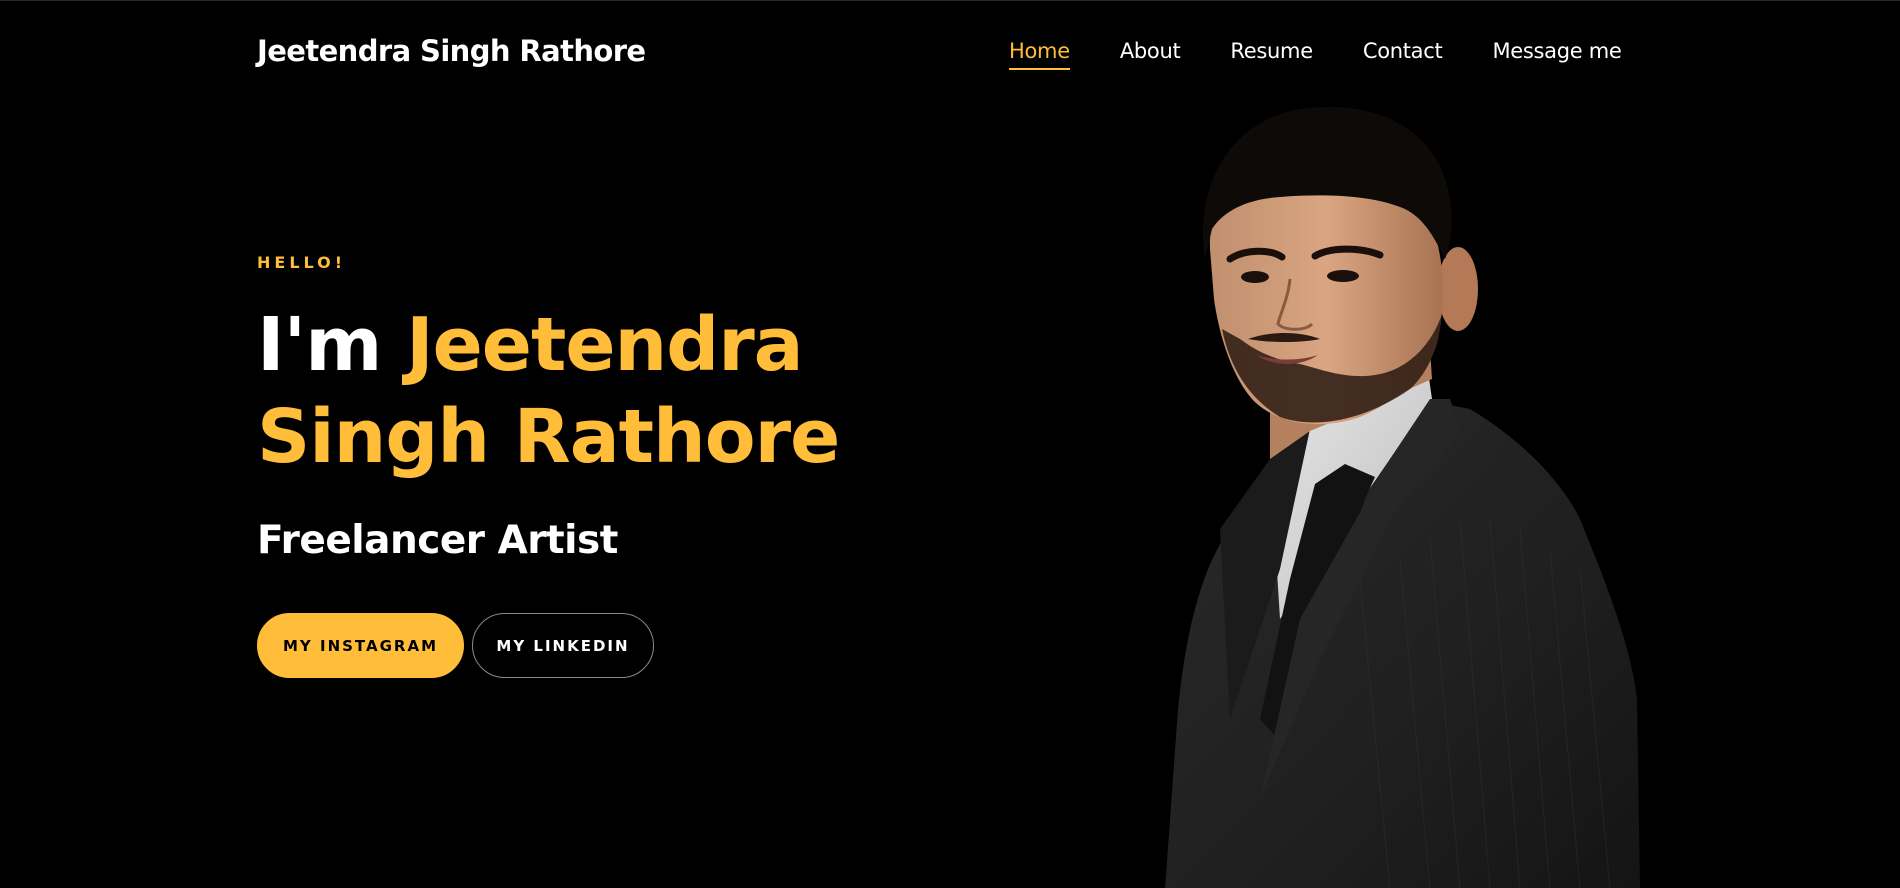  What do you see at coordinates (360, 645) in the screenshot?
I see `instagram-button: MY INSTAGRAM` at bounding box center [360, 645].